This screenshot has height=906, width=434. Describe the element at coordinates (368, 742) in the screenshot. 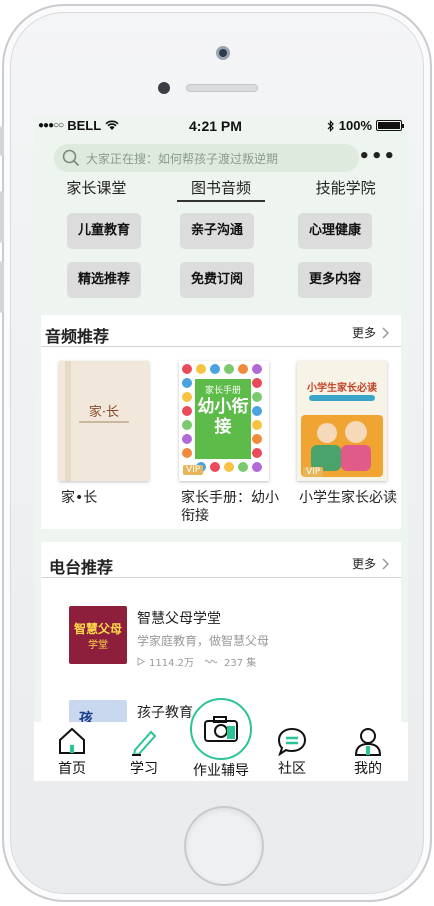

I see `user-icon` at that location.